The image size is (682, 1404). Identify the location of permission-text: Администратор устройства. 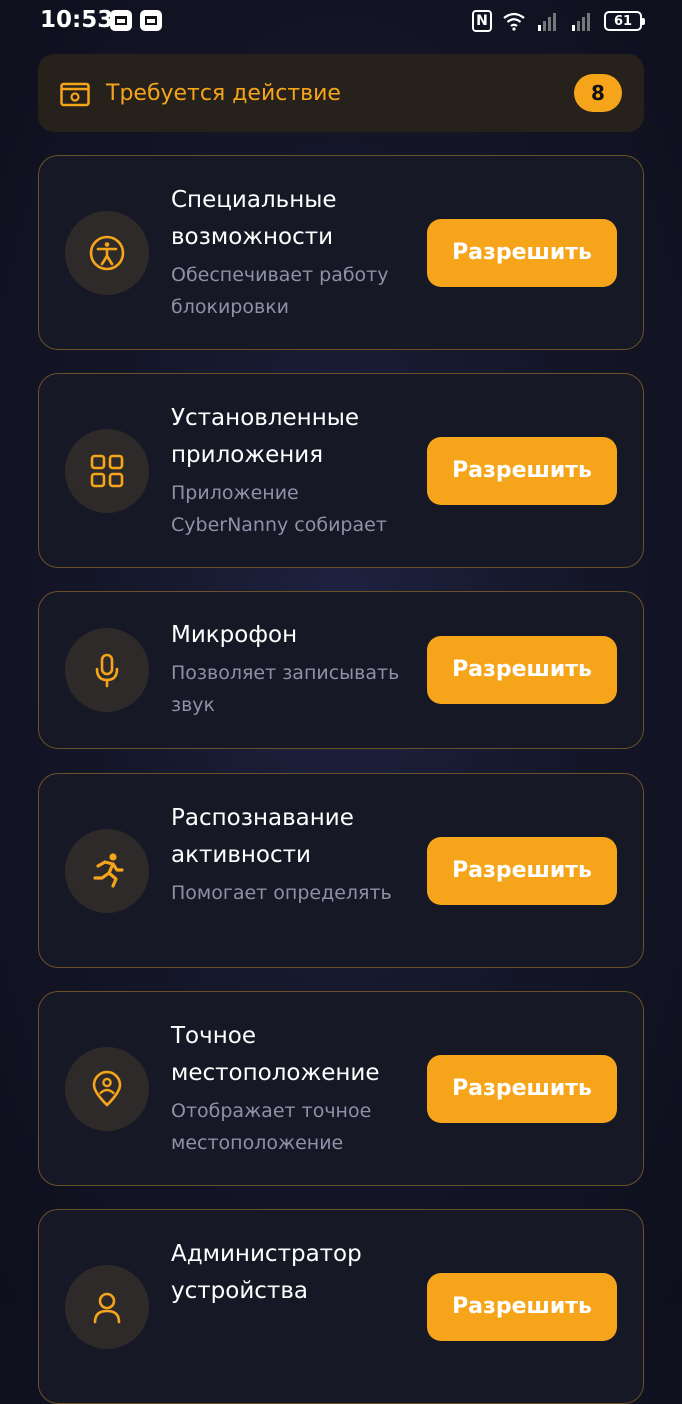
(293, 1273).